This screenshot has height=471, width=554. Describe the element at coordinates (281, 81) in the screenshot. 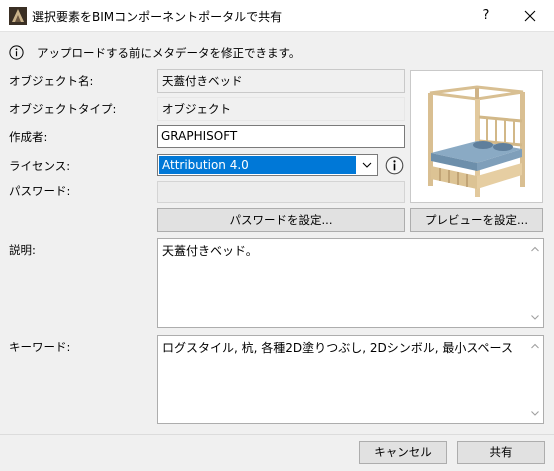

I see `object-name-field: 天蓋付きベッド` at that location.